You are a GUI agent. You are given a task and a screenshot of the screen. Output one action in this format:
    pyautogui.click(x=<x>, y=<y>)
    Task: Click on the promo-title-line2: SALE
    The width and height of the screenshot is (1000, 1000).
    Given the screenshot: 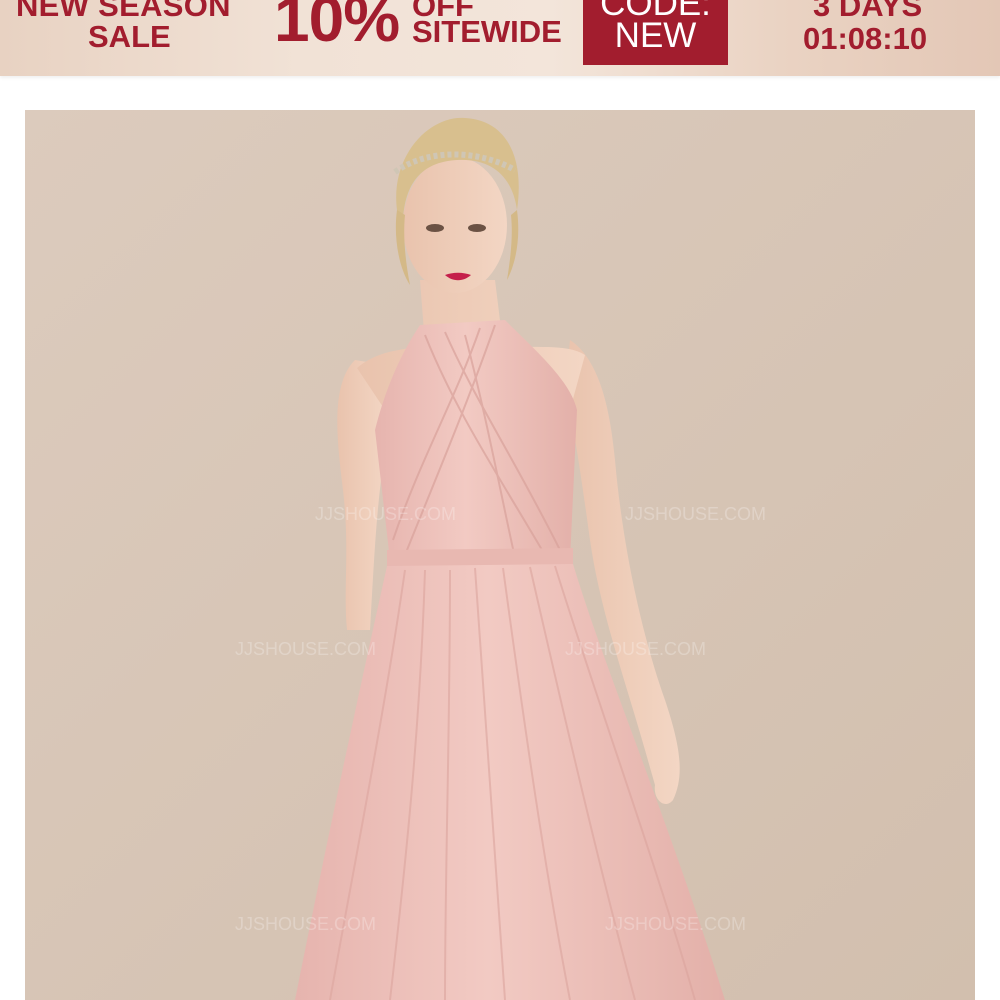 What is the action you would take?
    pyautogui.click(x=129, y=36)
    